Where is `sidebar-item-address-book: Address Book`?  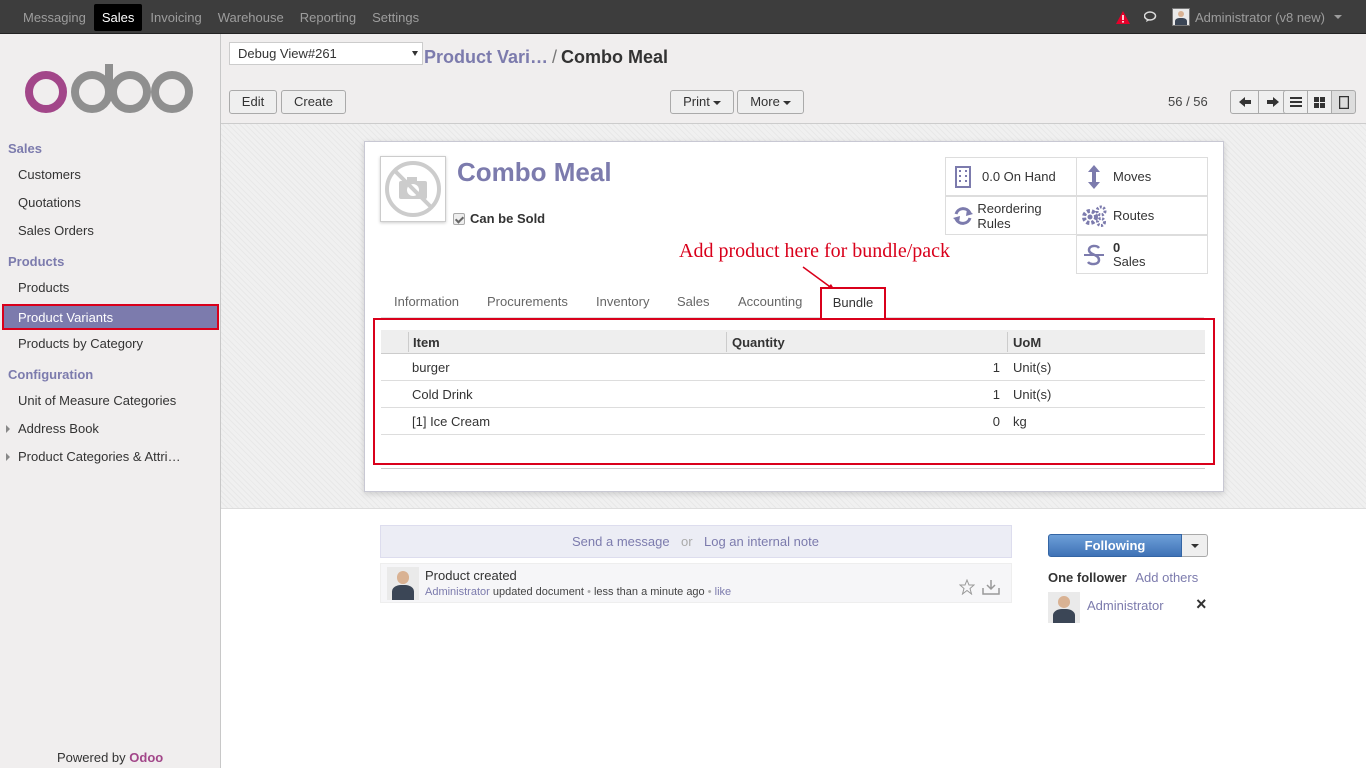
sidebar-item-address-book: Address Book is located at coordinates (58, 428).